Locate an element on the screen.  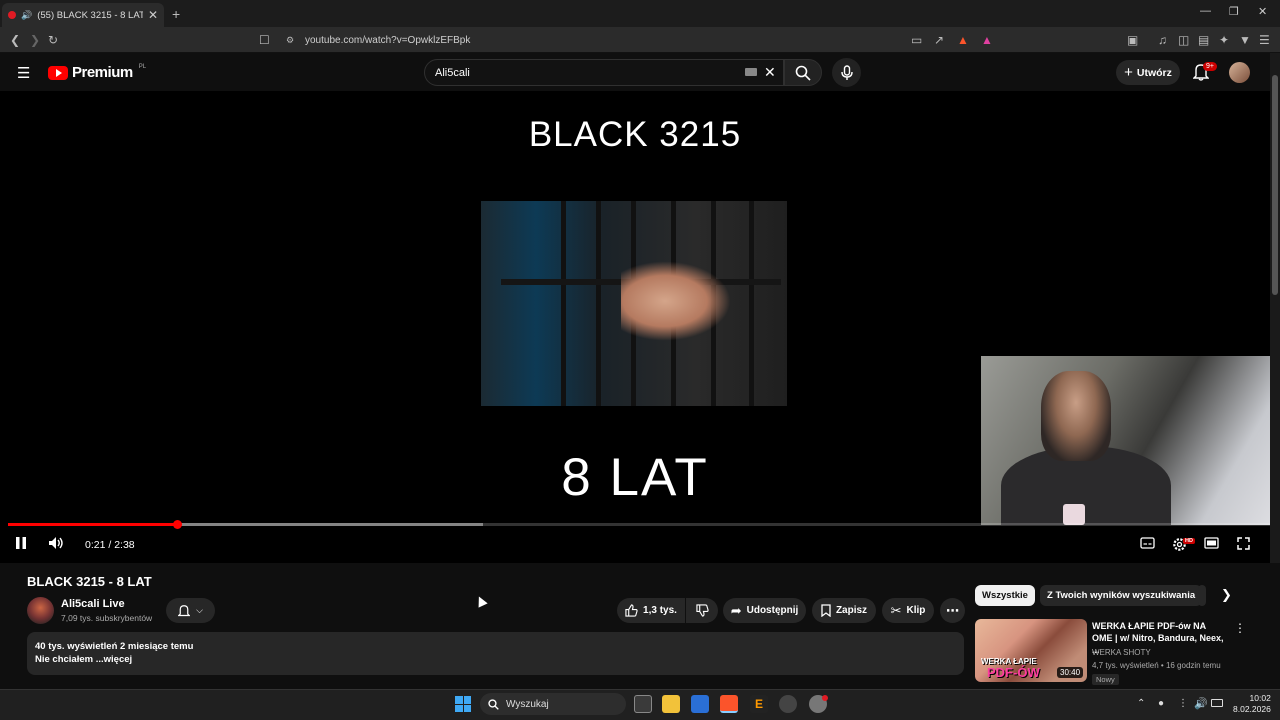
search-button is located at coordinates (803, 72).